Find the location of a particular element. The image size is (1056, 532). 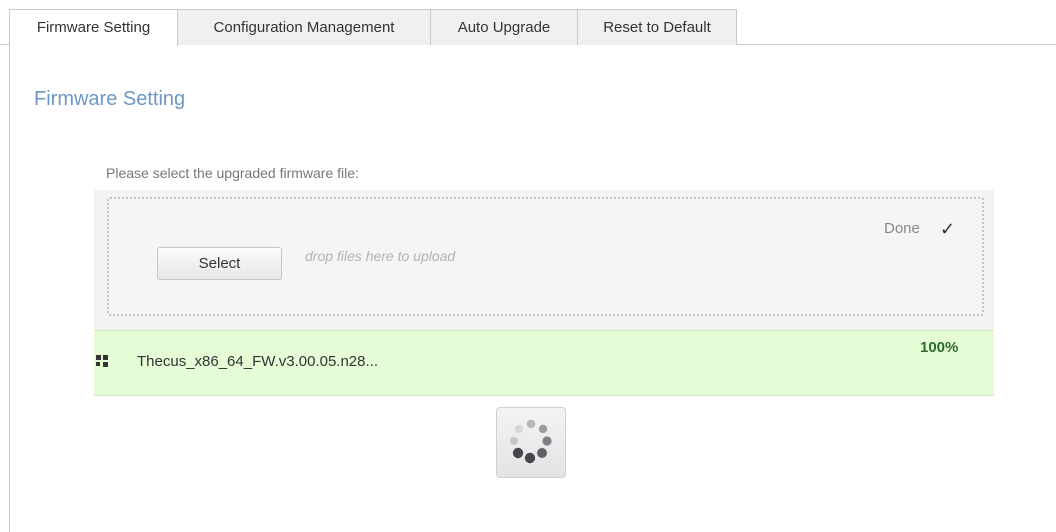

grip-icon is located at coordinates (103, 362).